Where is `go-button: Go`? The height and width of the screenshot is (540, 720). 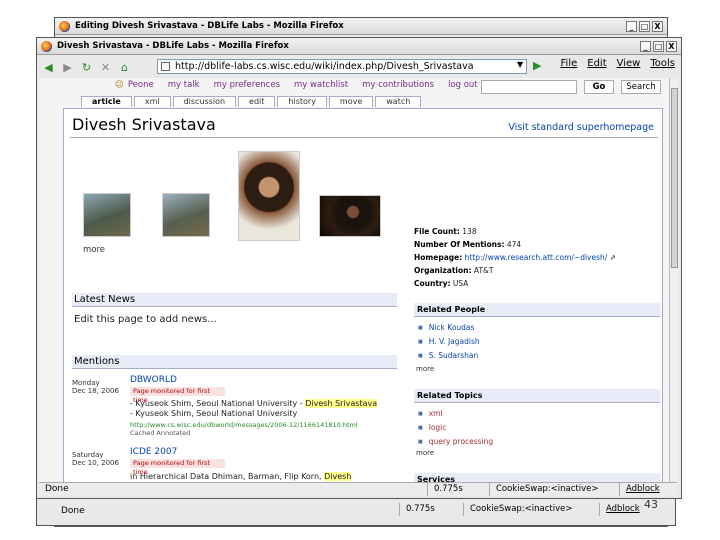 go-button: Go is located at coordinates (599, 87).